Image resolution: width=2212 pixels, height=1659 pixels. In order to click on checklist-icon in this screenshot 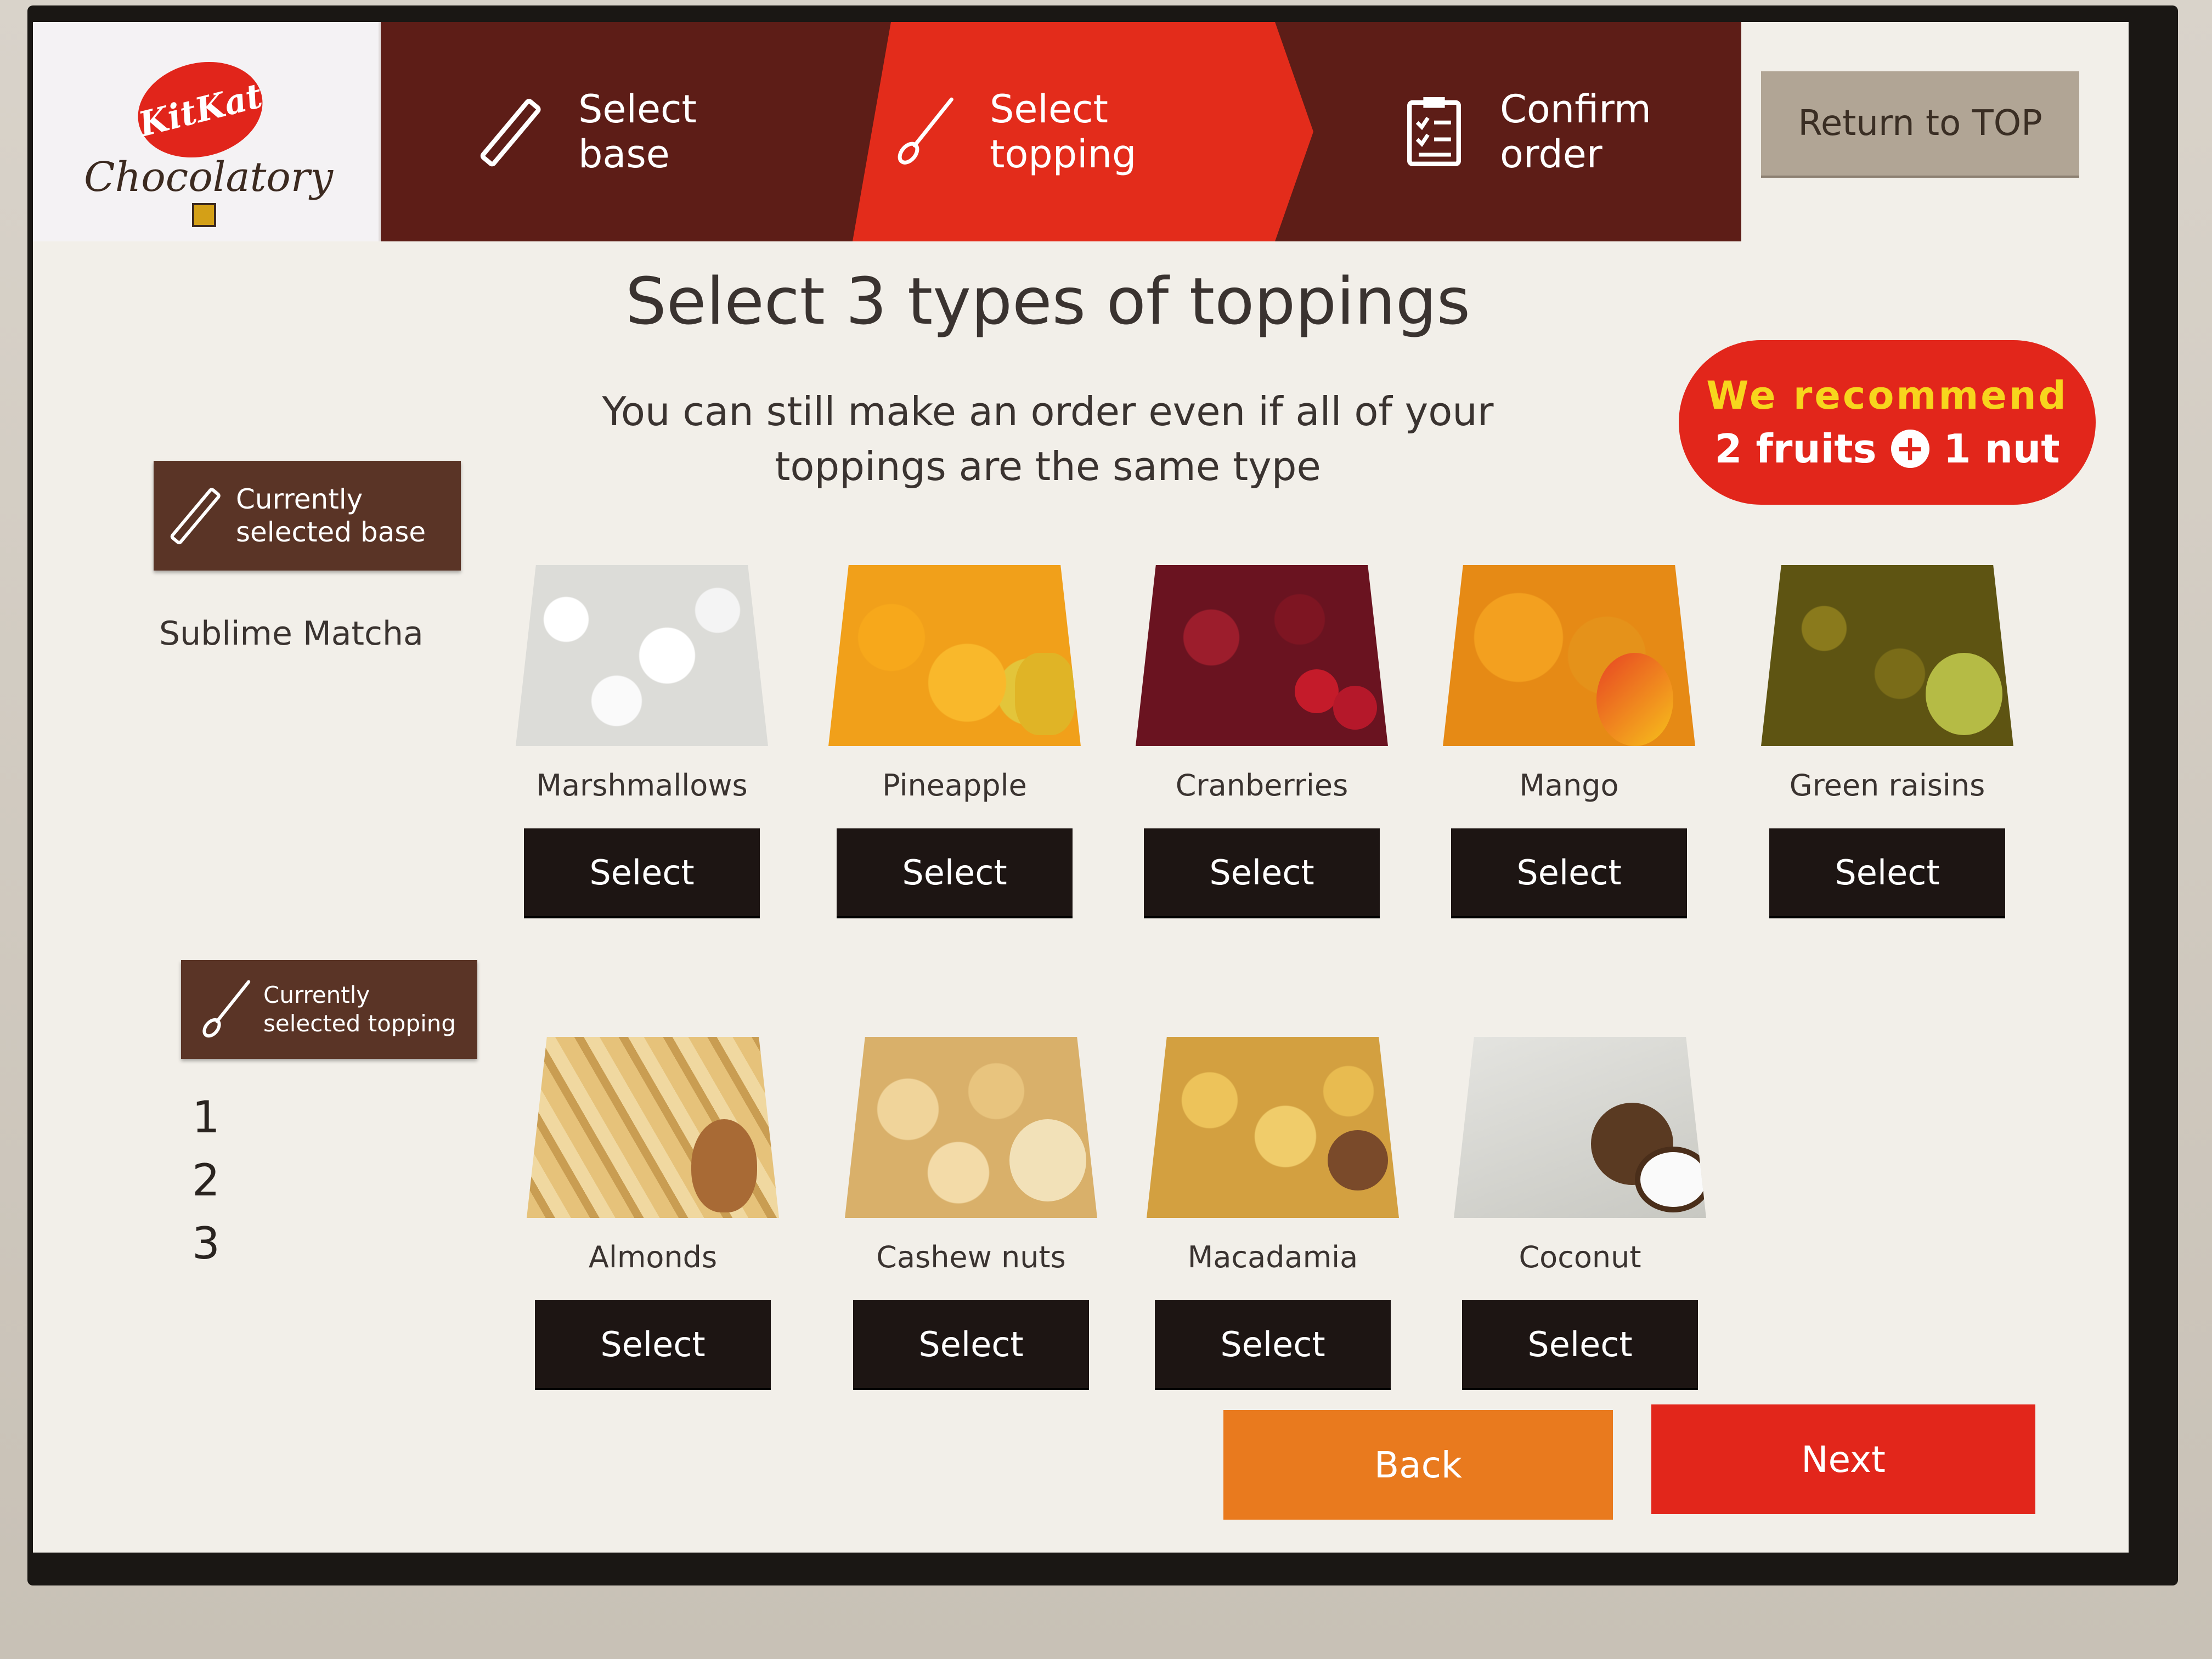, I will do `click(1434, 131)`.